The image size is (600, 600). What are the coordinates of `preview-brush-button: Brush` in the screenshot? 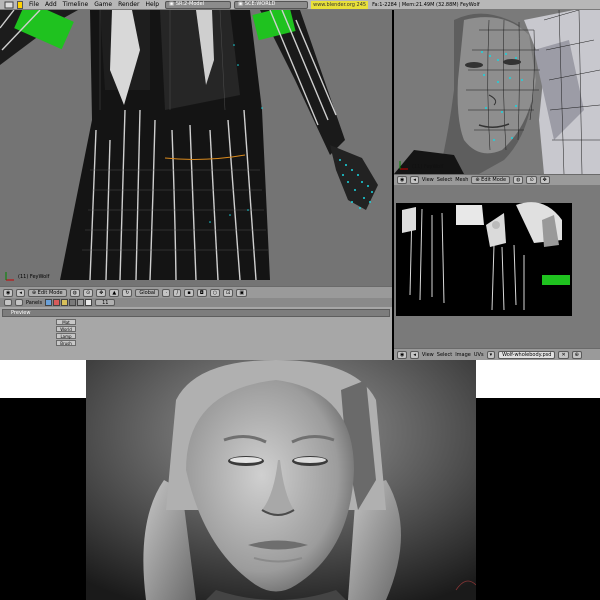 It's located at (66, 343).